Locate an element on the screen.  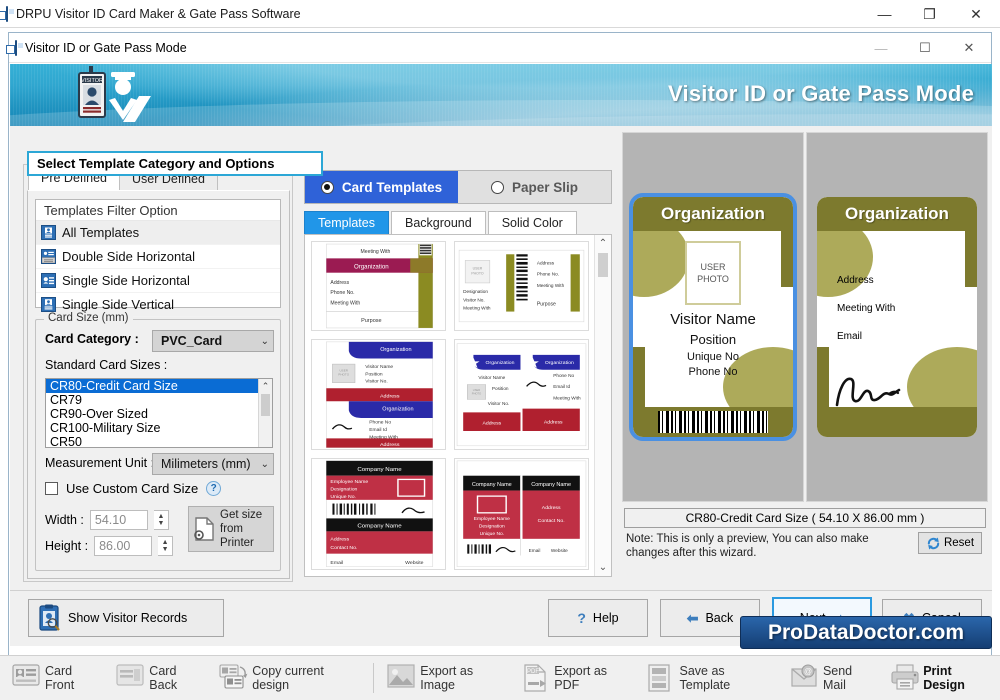
svg-text: Phone No. is located at coordinates (342, 293).